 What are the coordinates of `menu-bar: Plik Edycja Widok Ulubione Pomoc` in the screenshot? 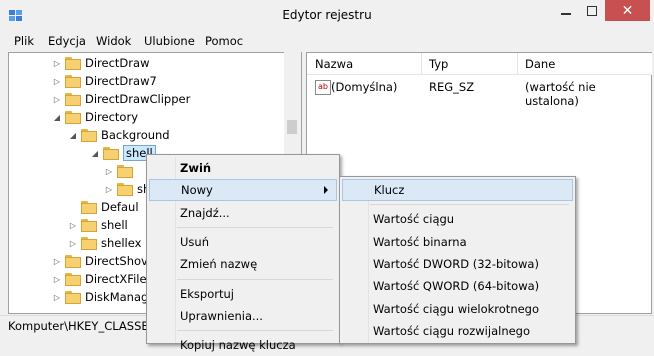 It's located at (327, 42).